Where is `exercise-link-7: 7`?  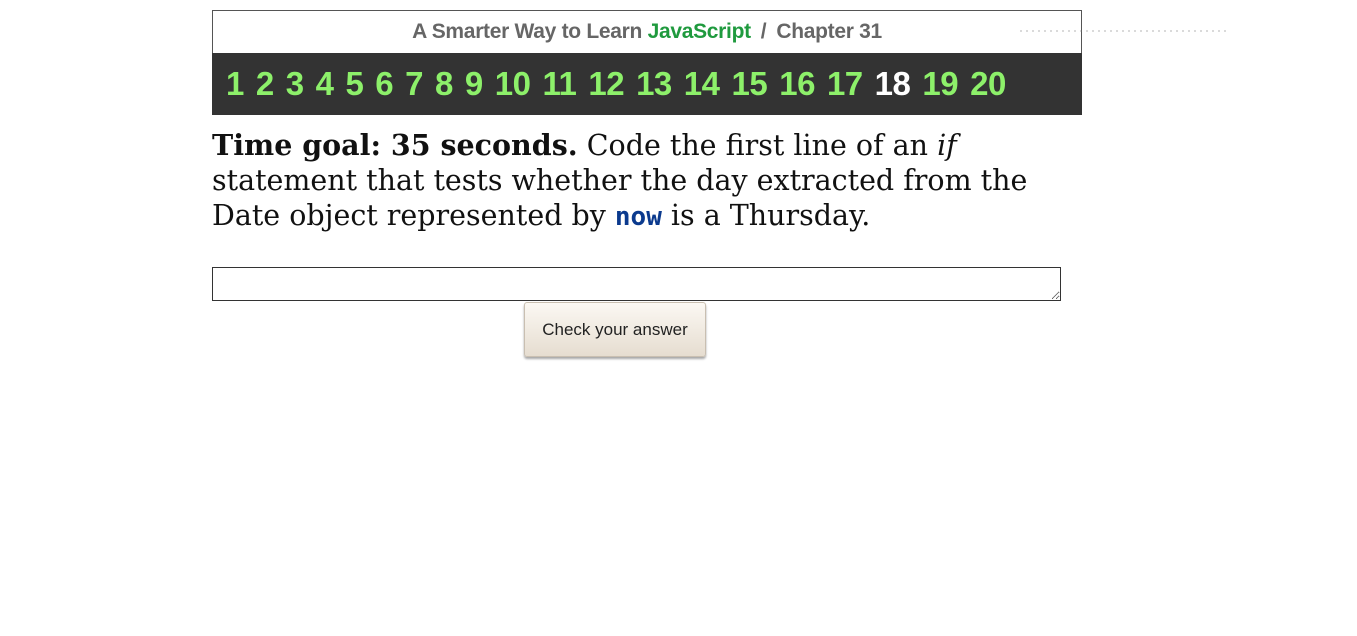
exercise-link-7: 7 is located at coordinates (414, 84).